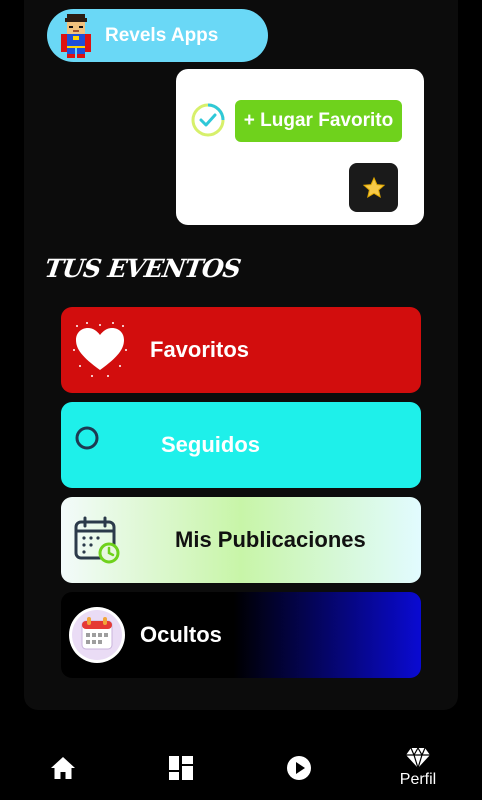 Image resolution: width=482 pixels, height=800 pixels. I want to click on nav-grid, so click(181, 768).